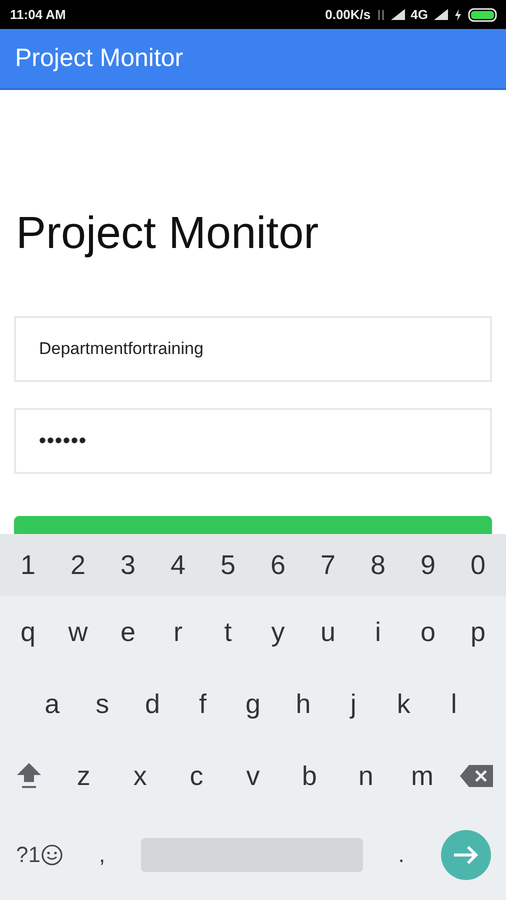 This screenshot has height=900, width=506. I want to click on page-heading: Project Monitor, so click(168, 233).